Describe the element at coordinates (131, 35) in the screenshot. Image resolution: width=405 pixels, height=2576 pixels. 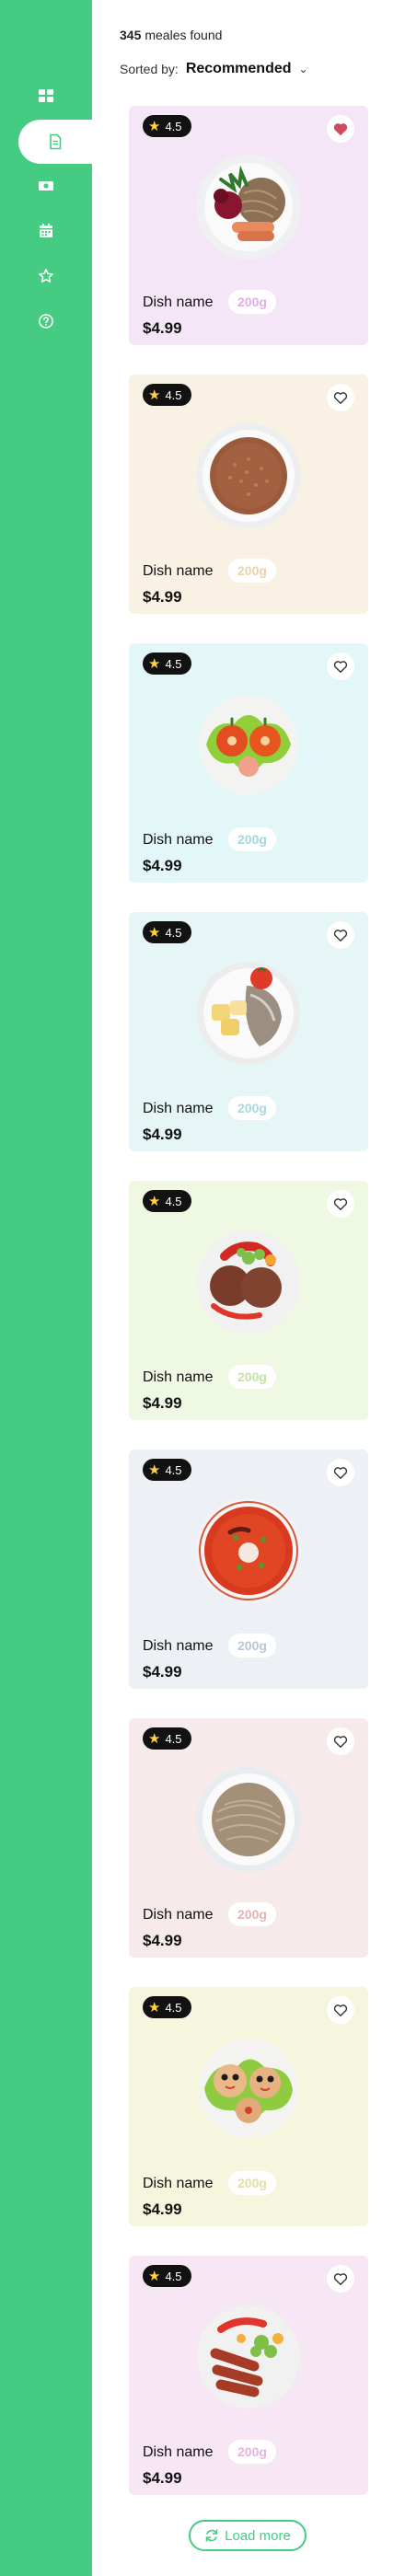
I see `results-number: 345` at that location.